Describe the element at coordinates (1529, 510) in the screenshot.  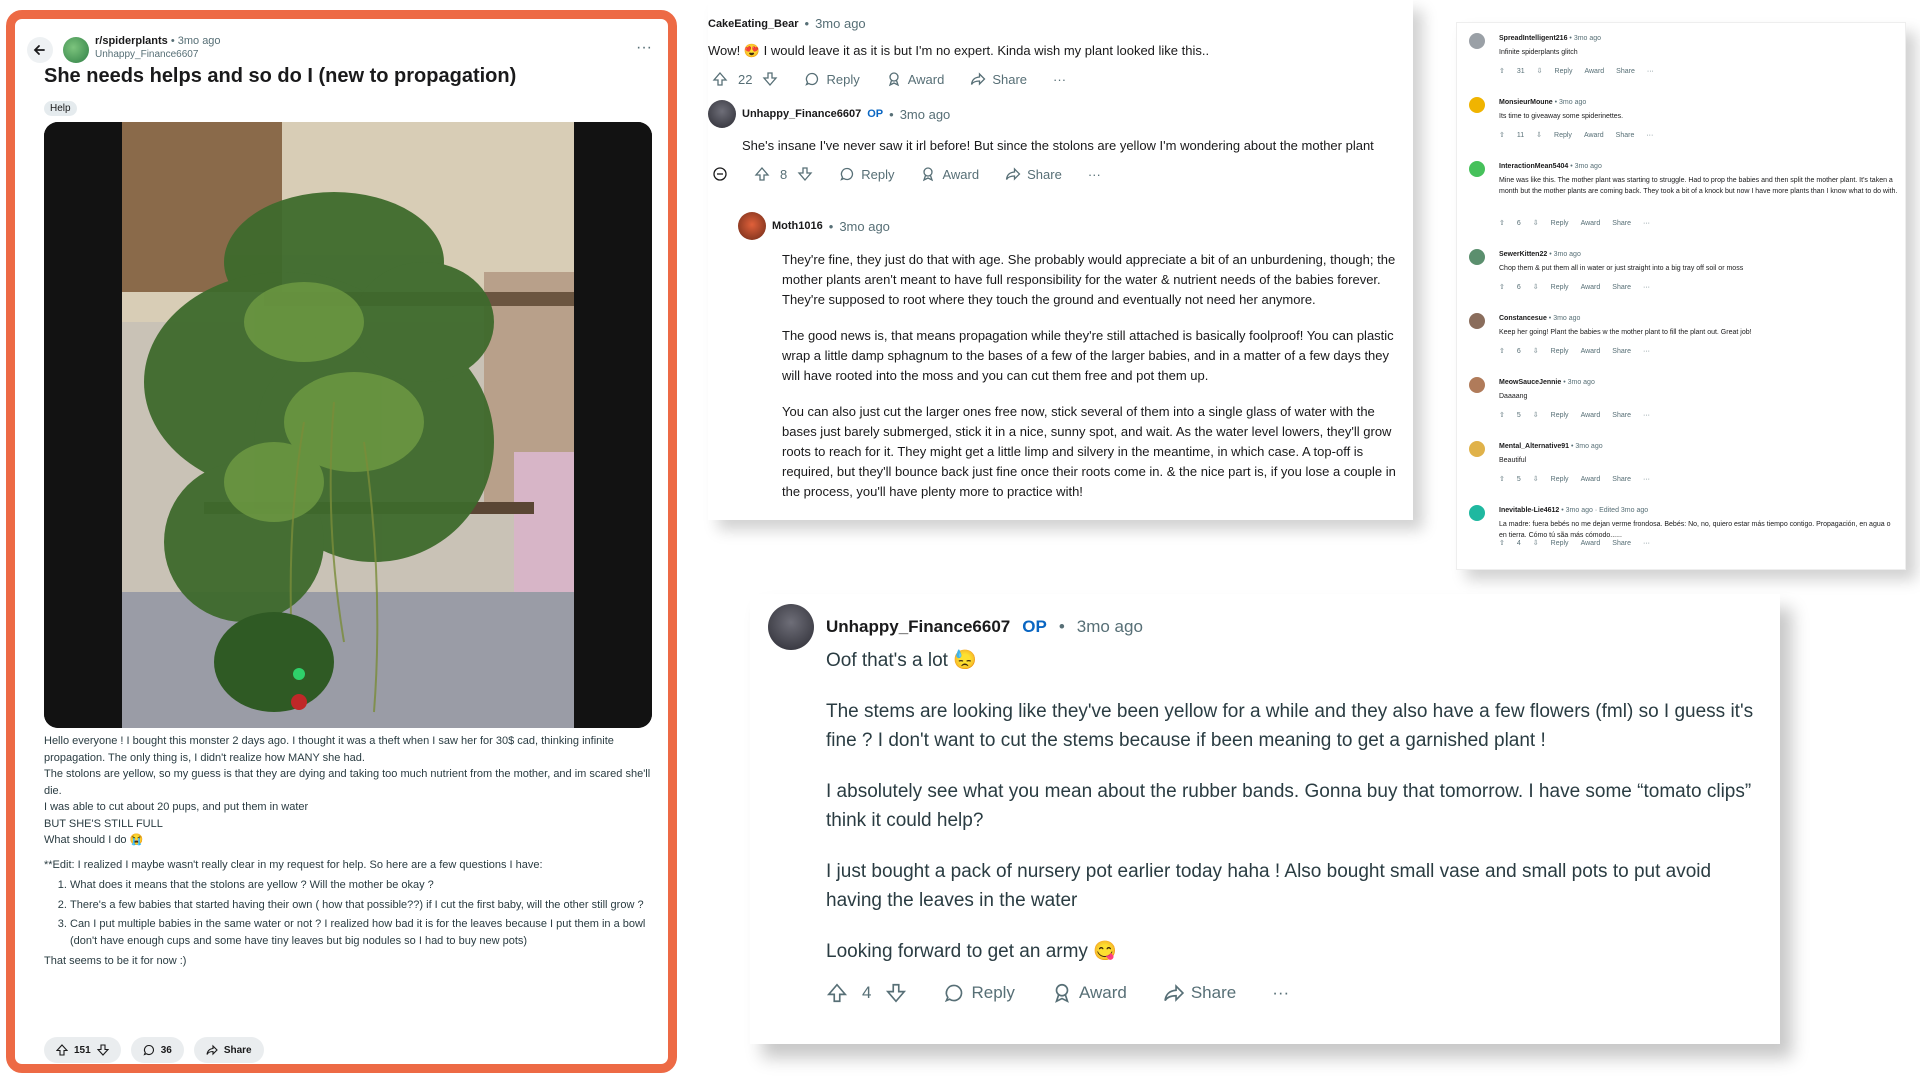
I see `comment-author: Inevitable-Lie4612` at that location.